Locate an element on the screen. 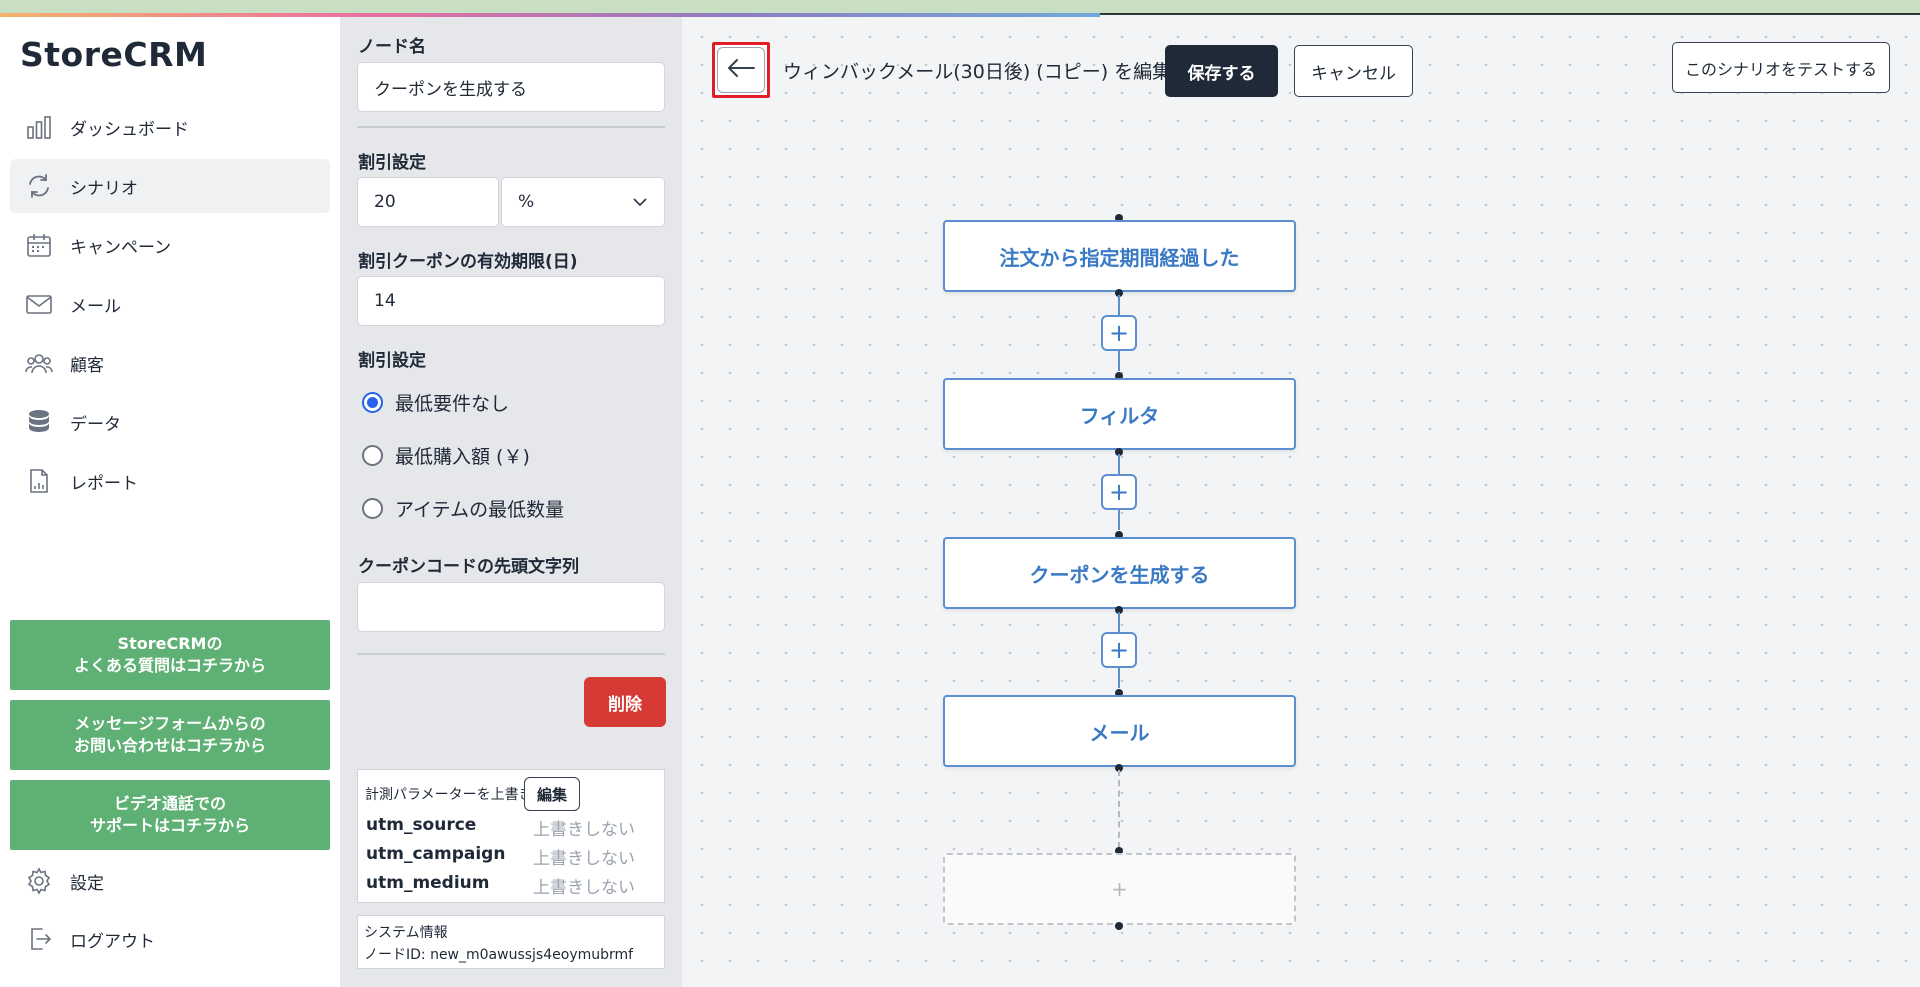 The height and width of the screenshot is (987, 1920). radio-min-purchase: 最低購入額 (￥) is located at coordinates (446, 455).